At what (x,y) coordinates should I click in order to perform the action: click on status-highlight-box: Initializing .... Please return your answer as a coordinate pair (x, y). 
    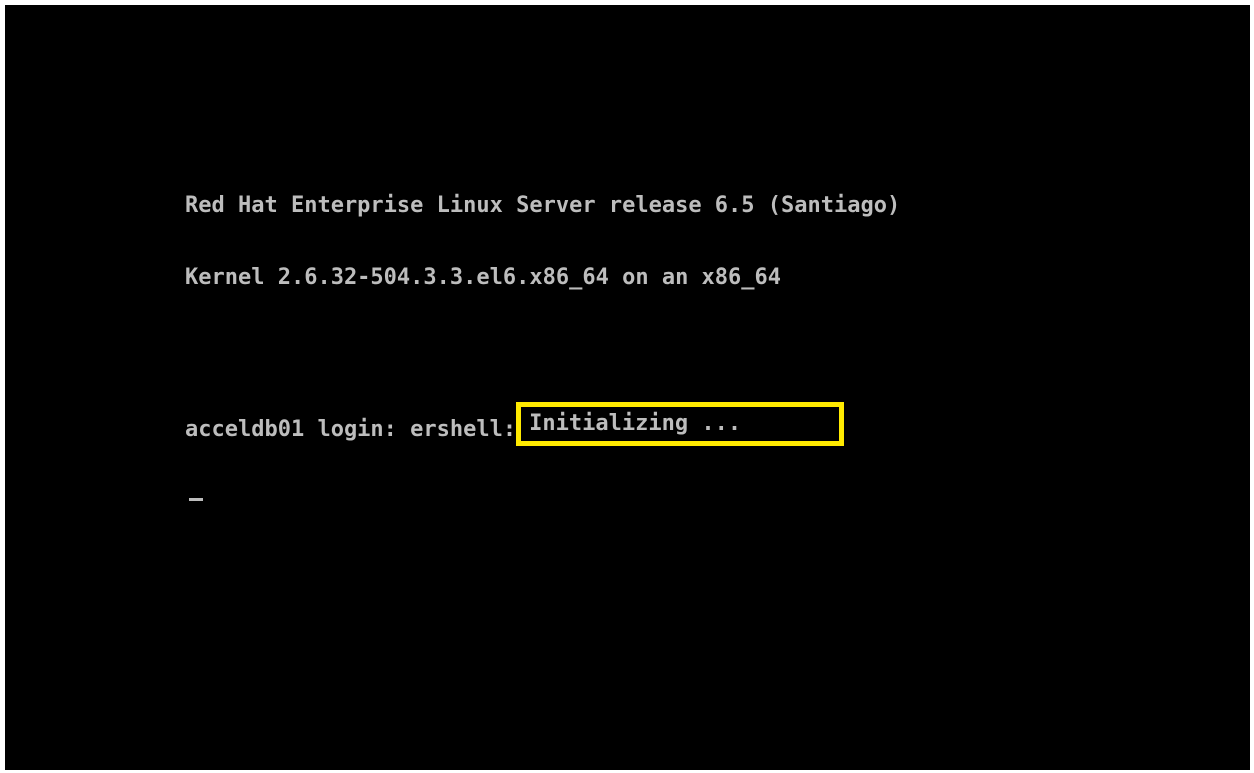
    Looking at the image, I should click on (680, 424).